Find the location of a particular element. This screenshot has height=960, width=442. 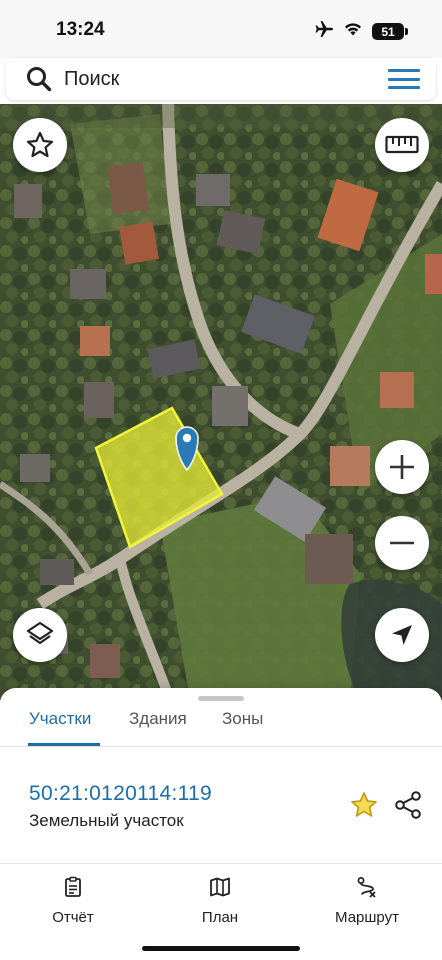

search-input is located at coordinates (214, 79).